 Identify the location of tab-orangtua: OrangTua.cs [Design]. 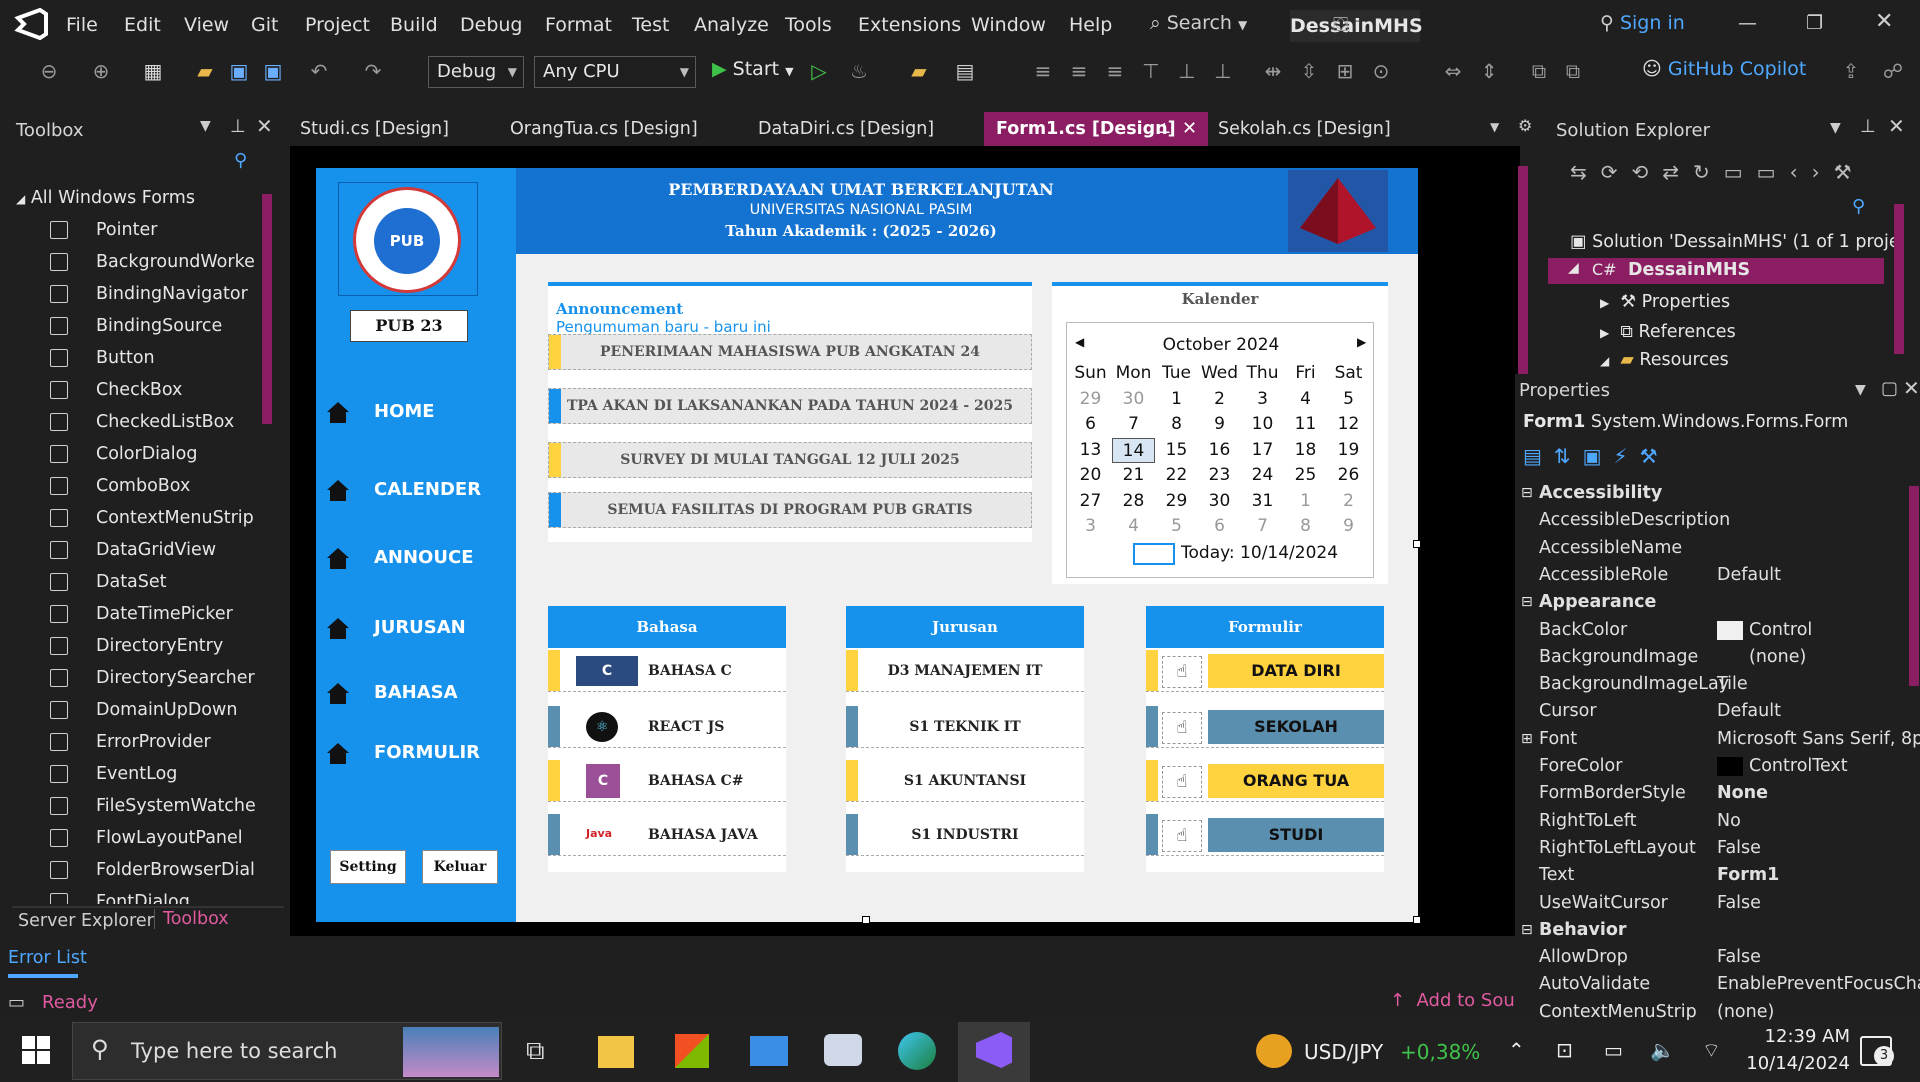
(604, 129).